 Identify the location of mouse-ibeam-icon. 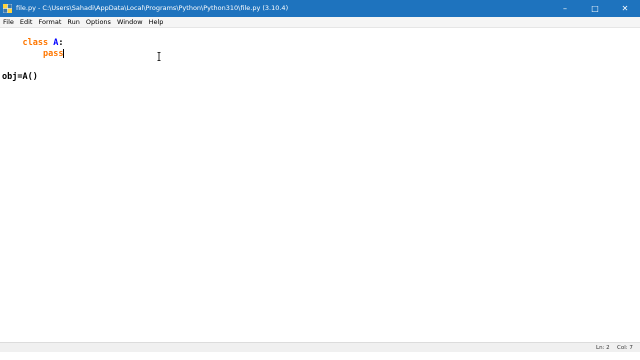
(159, 55).